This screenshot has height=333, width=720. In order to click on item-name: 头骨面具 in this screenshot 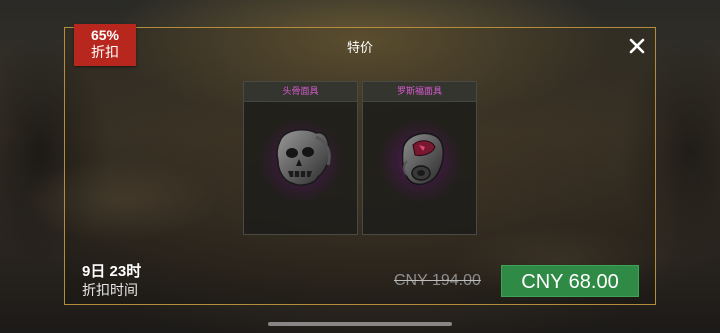, I will do `click(300, 92)`.